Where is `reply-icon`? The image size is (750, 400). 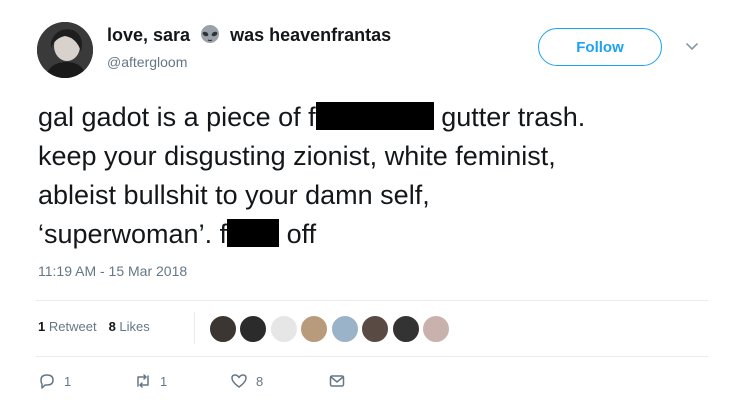 reply-icon is located at coordinates (47, 381).